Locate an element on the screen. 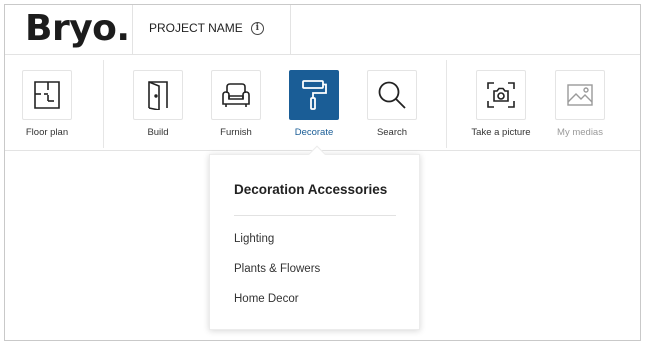 The image size is (647, 347). camera-icon is located at coordinates (501, 95).